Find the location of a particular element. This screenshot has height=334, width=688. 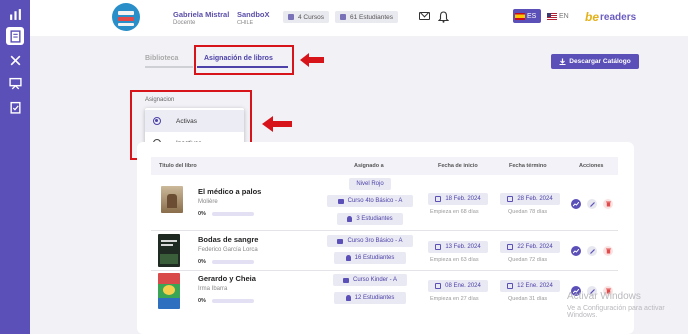

school-name: SandboX is located at coordinates (253, 14).